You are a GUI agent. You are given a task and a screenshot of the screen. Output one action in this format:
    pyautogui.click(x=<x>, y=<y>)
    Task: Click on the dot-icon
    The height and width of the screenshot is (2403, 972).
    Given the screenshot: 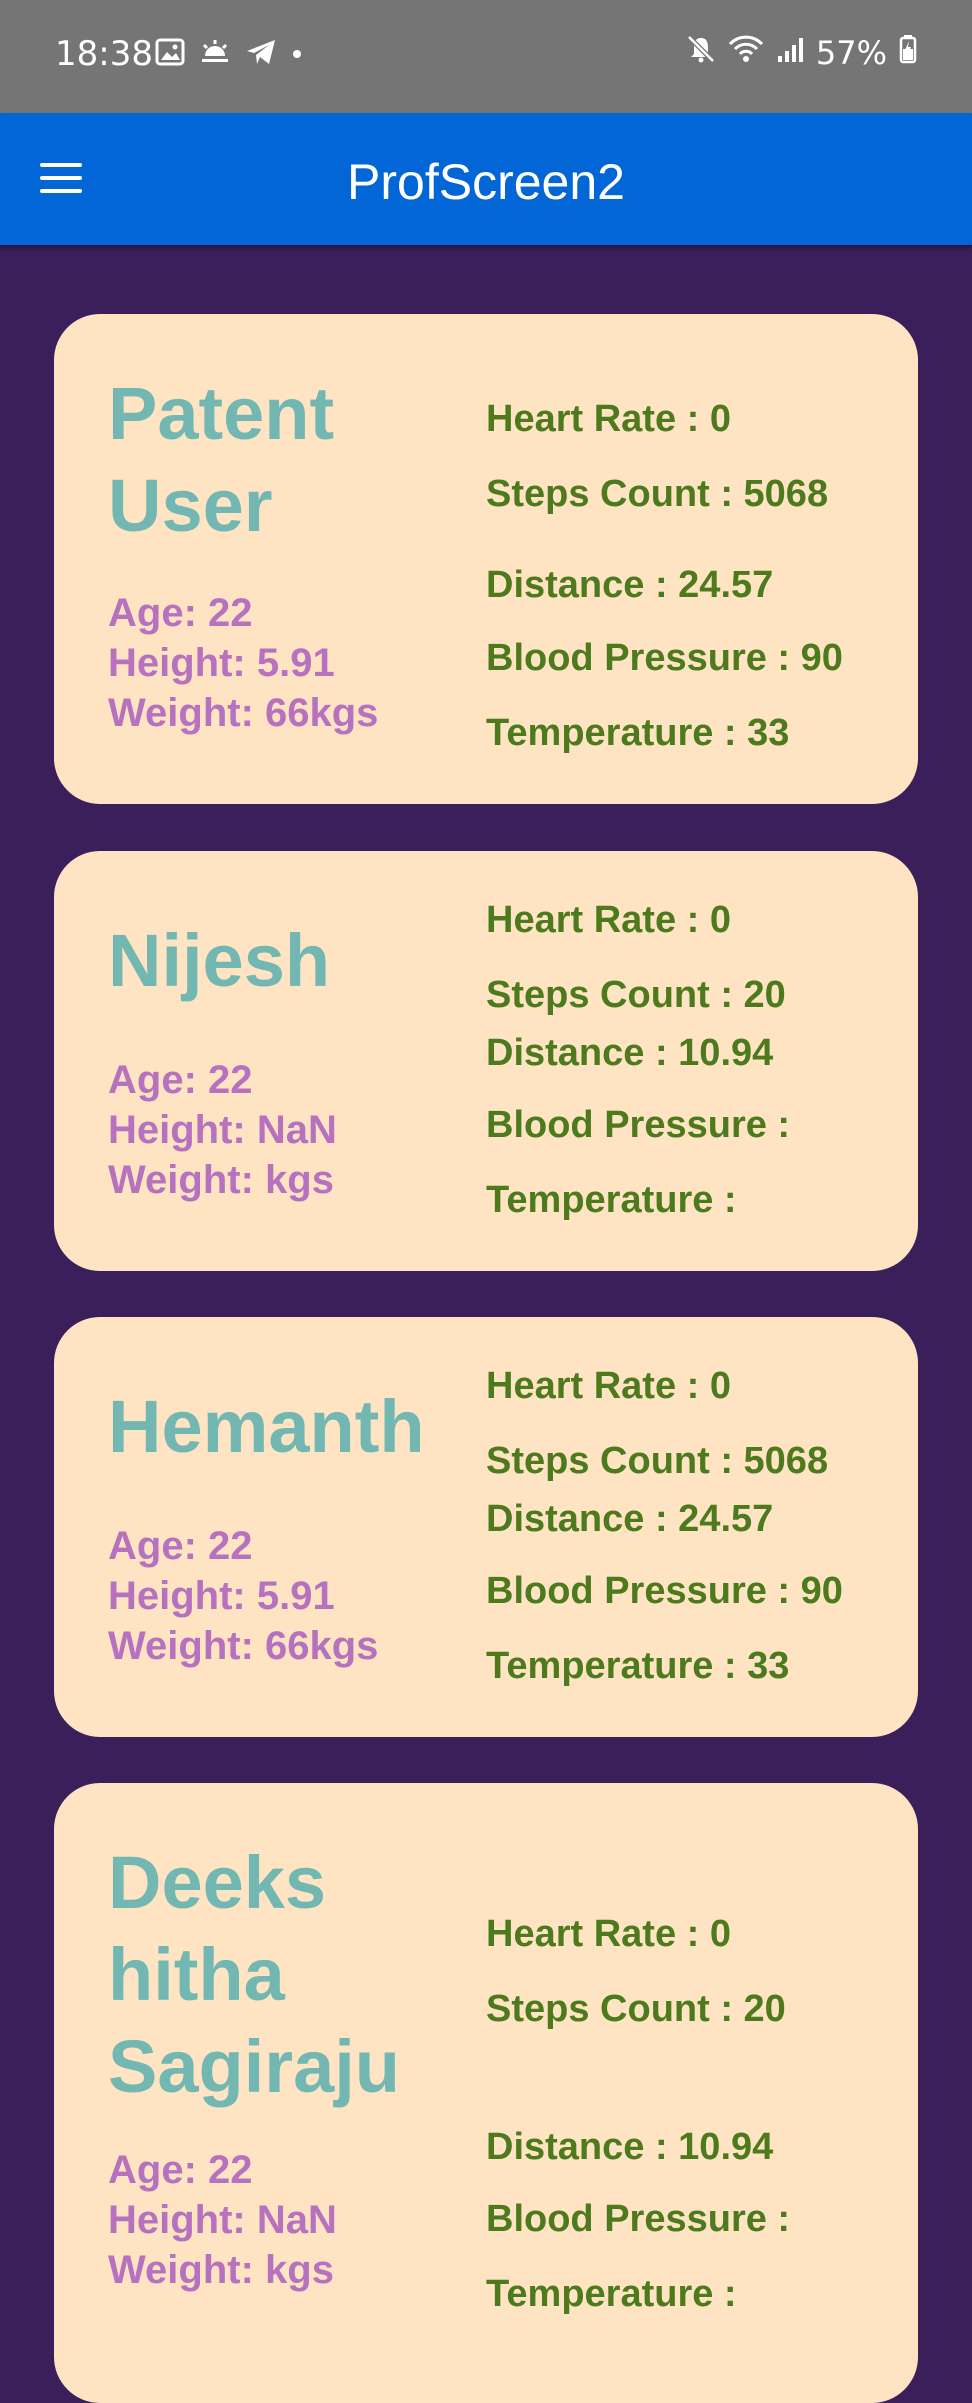 What is the action you would take?
    pyautogui.click(x=297, y=54)
    